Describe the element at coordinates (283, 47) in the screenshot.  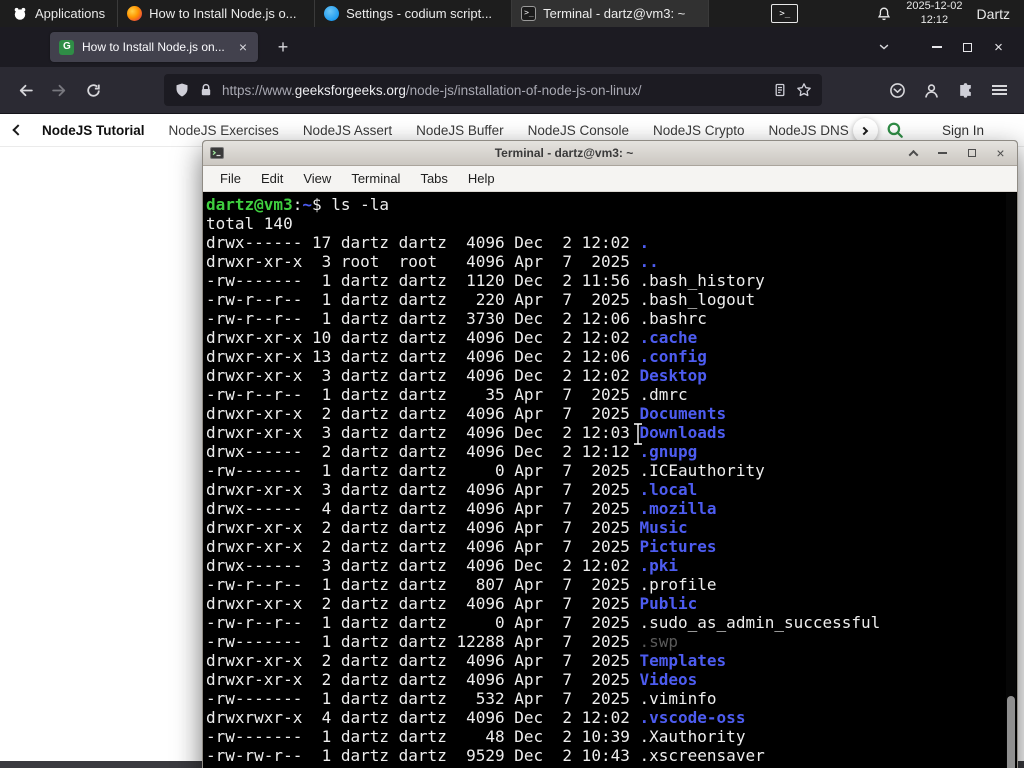
I see `new-tab-button: +` at that location.